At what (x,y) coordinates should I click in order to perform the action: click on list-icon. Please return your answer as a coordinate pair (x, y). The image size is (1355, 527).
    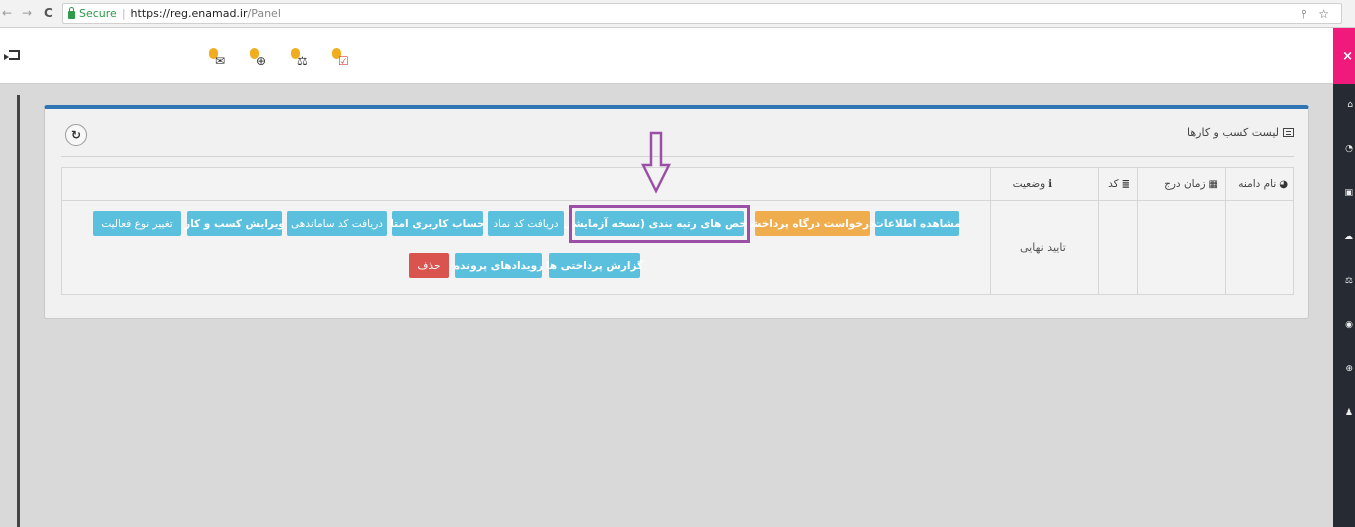
    Looking at the image, I should click on (1288, 132).